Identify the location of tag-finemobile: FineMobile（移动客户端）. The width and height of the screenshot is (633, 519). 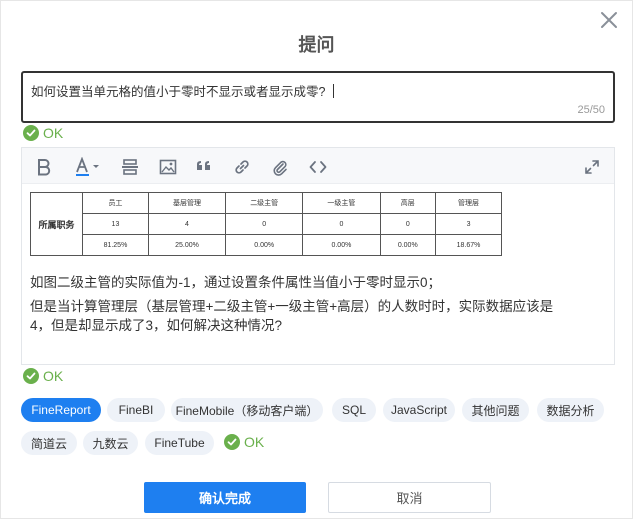
(247, 410).